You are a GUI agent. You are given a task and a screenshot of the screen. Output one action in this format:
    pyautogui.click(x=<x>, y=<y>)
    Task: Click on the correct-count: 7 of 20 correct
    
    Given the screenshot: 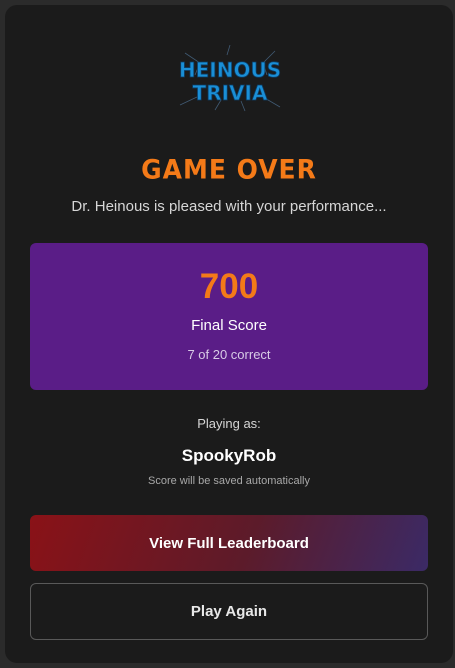 What is the action you would take?
    pyautogui.click(x=229, y=354)
    